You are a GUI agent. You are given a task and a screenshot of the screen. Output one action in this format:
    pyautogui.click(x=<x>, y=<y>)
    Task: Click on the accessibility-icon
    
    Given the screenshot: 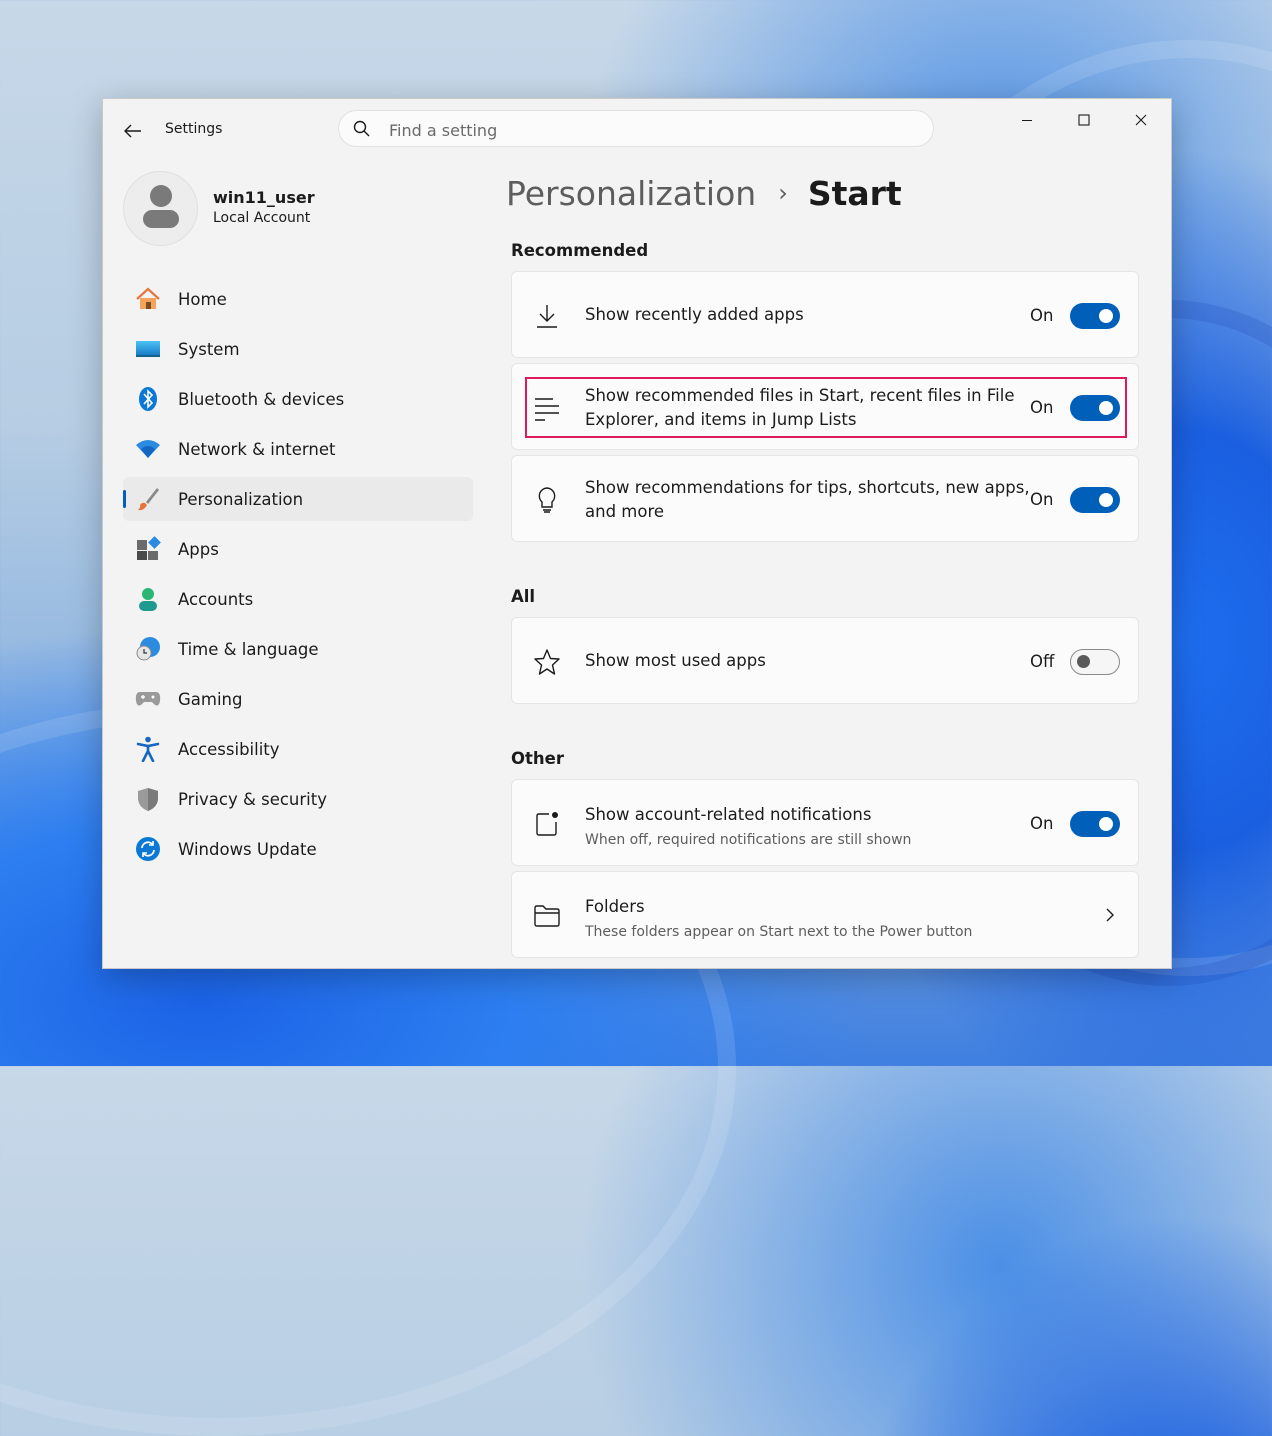 What is the action you would take?
    pyautogui.click(x=148, y=749)
    